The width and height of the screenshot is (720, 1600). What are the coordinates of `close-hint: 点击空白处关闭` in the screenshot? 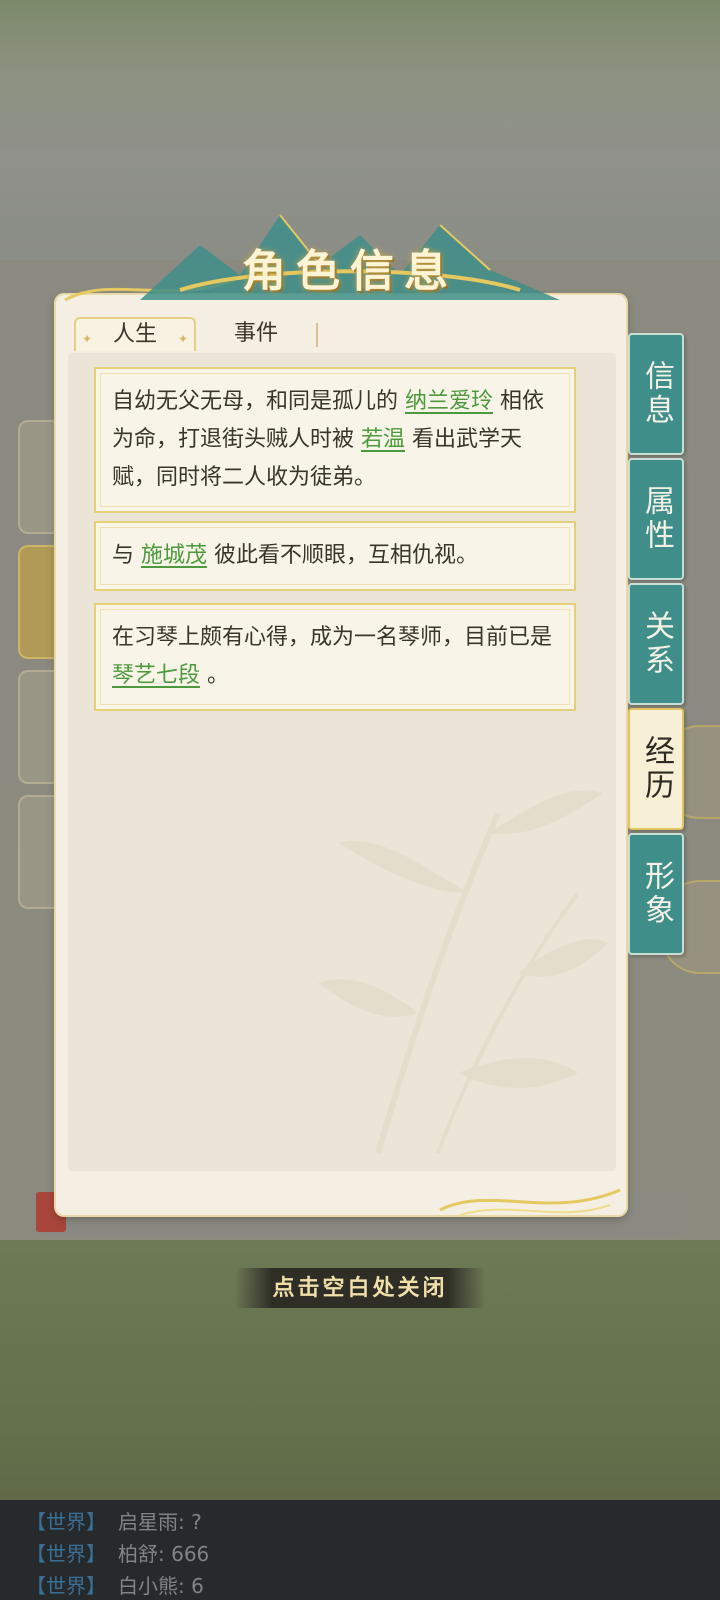 It's located at (360, 1288).